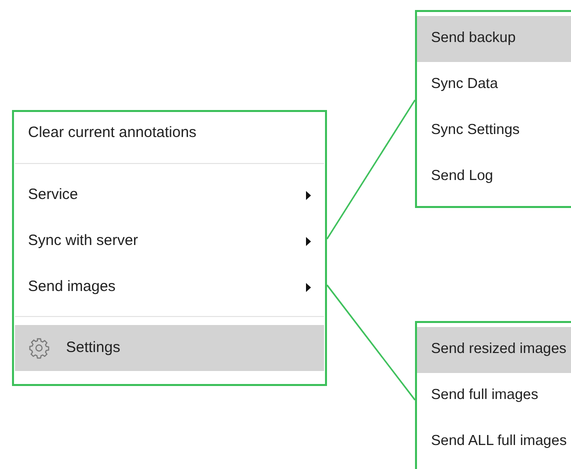 This screenshot has height=469, width=571. Describe the element at coordinates (169, 348) in the screenshot. I see `menu-item: Settings` at that location.